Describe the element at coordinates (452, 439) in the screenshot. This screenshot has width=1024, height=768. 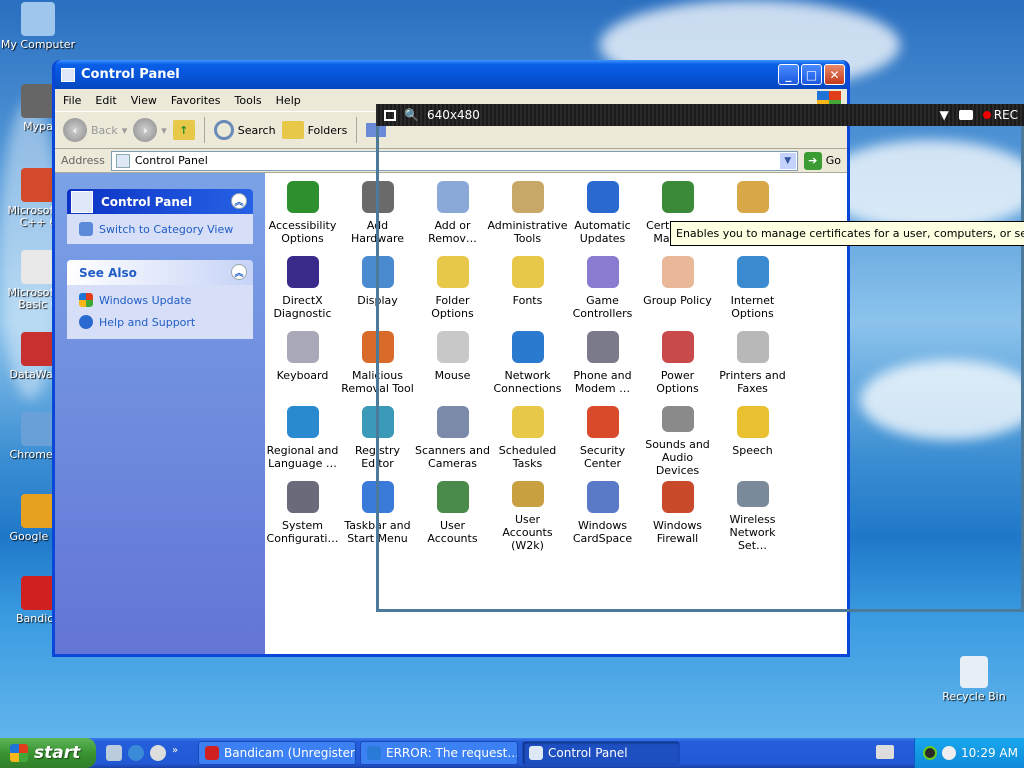
I see `cp-item: Scanners and Cameras` at that location.